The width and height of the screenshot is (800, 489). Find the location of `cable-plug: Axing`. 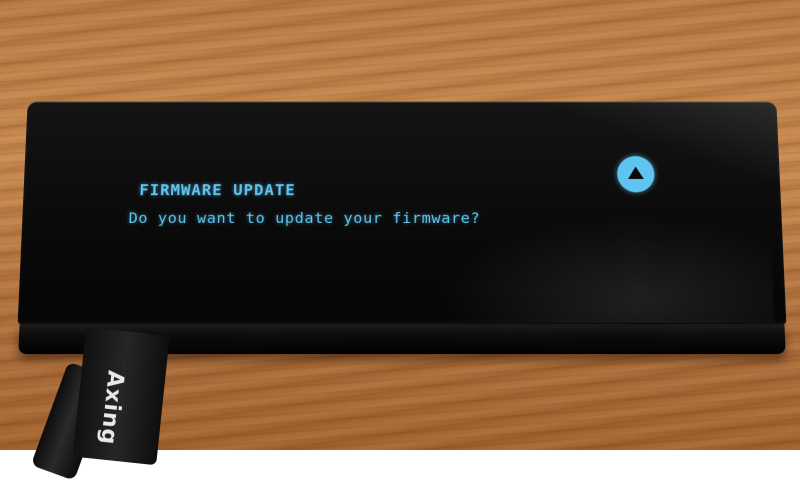

cable-plug: Axing is located at coordinates (121, 396).